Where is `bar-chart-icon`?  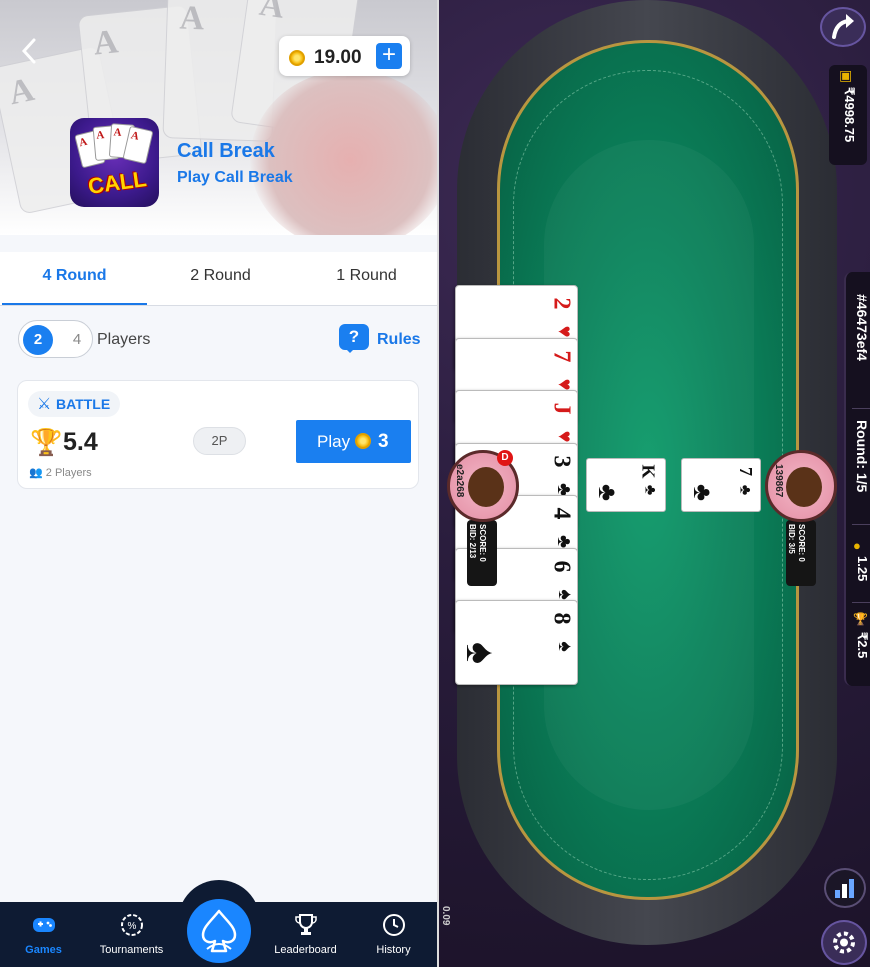 bar-chart-icon is located at coordinates (844, 888).